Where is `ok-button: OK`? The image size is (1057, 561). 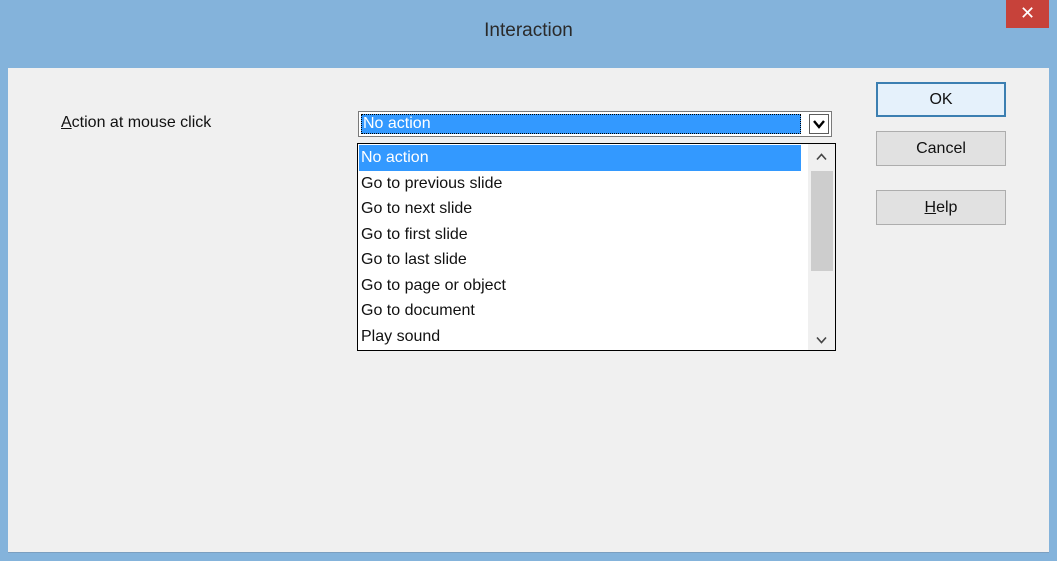 ok-button: OK is located at coordinates (941, 99).